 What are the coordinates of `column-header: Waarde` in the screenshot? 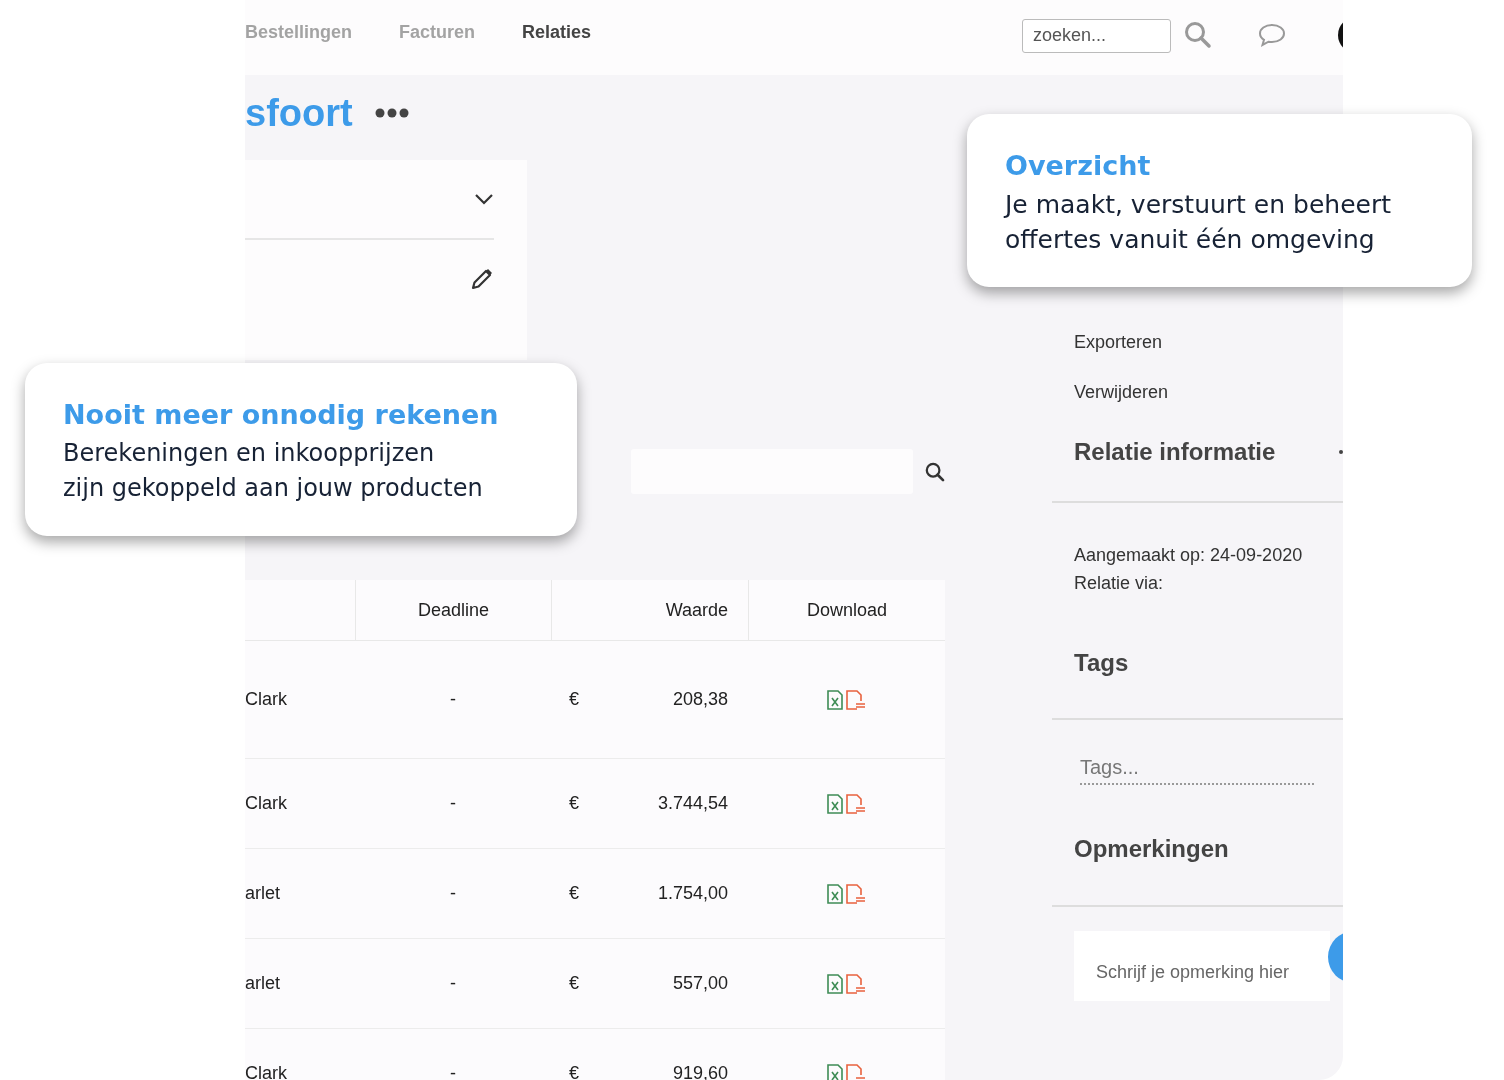 It's located at (649, 610).